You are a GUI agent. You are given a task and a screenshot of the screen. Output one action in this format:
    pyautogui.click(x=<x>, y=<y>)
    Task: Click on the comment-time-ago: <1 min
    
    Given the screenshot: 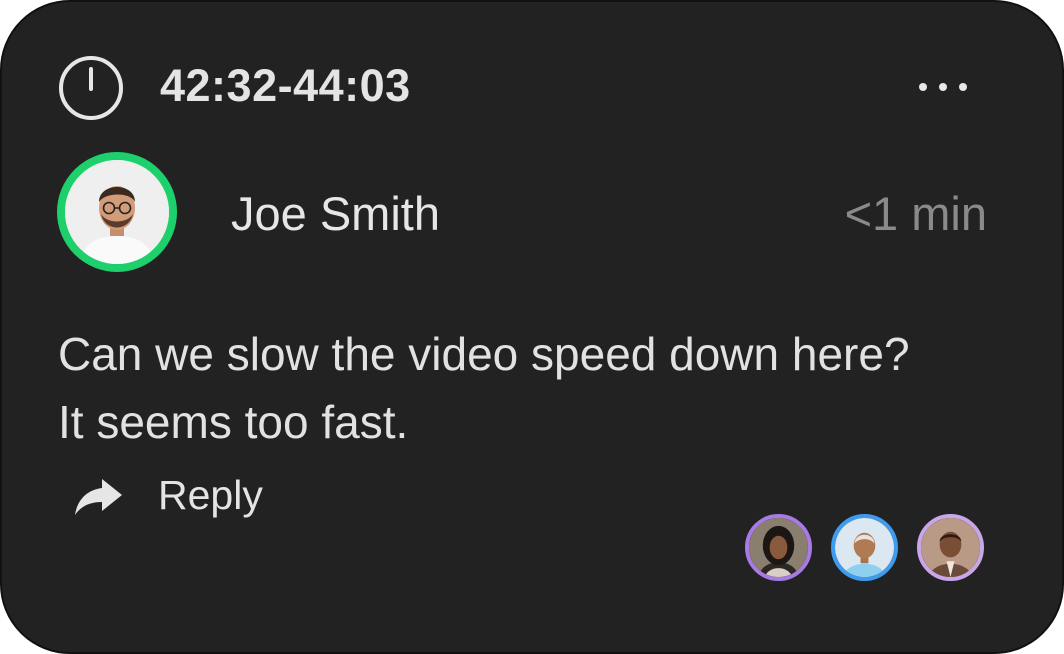 What is the action you would take?
    pyautogui.click(x=915, y=213)
    